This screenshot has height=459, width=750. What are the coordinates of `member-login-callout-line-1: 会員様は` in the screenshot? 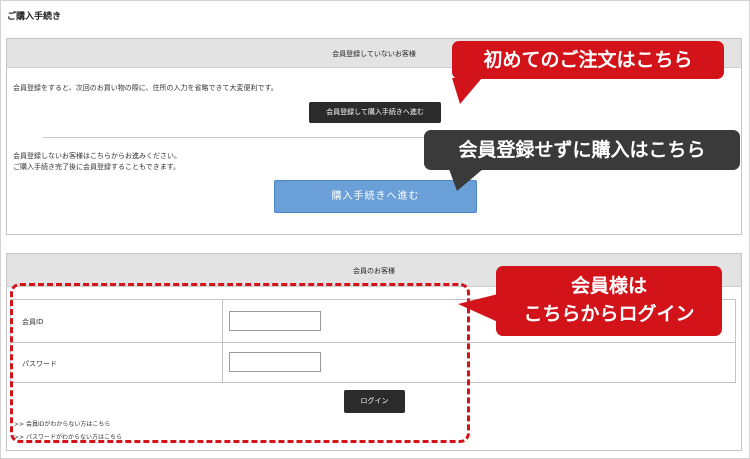 It's located at (608, 286).